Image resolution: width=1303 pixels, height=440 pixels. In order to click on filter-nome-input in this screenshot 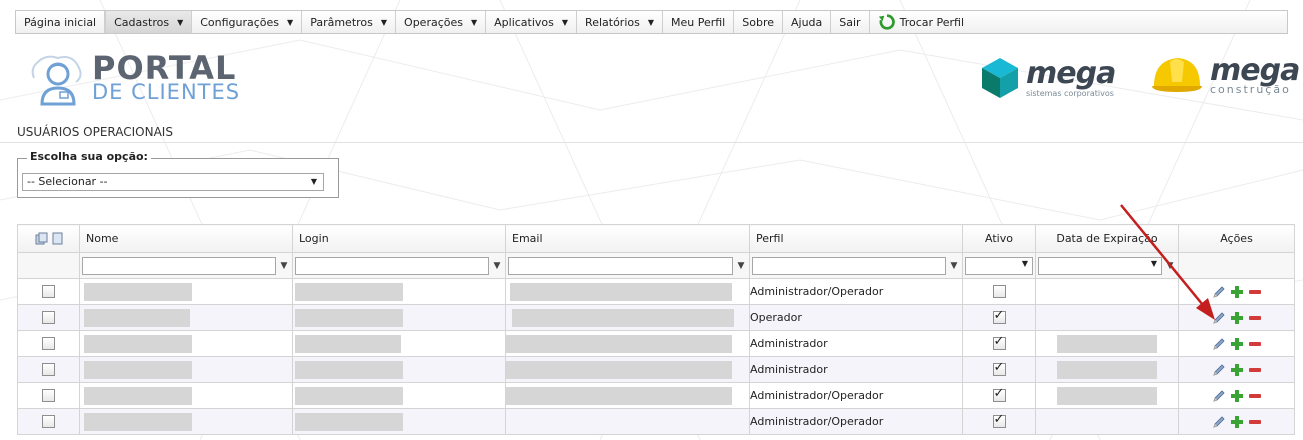, I will do `click(179, 265)`.